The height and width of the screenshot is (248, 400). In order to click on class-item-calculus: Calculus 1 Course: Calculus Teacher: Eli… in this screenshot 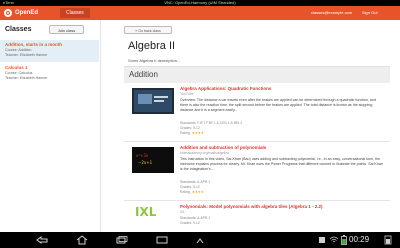, I will do `click(49, 74)`.